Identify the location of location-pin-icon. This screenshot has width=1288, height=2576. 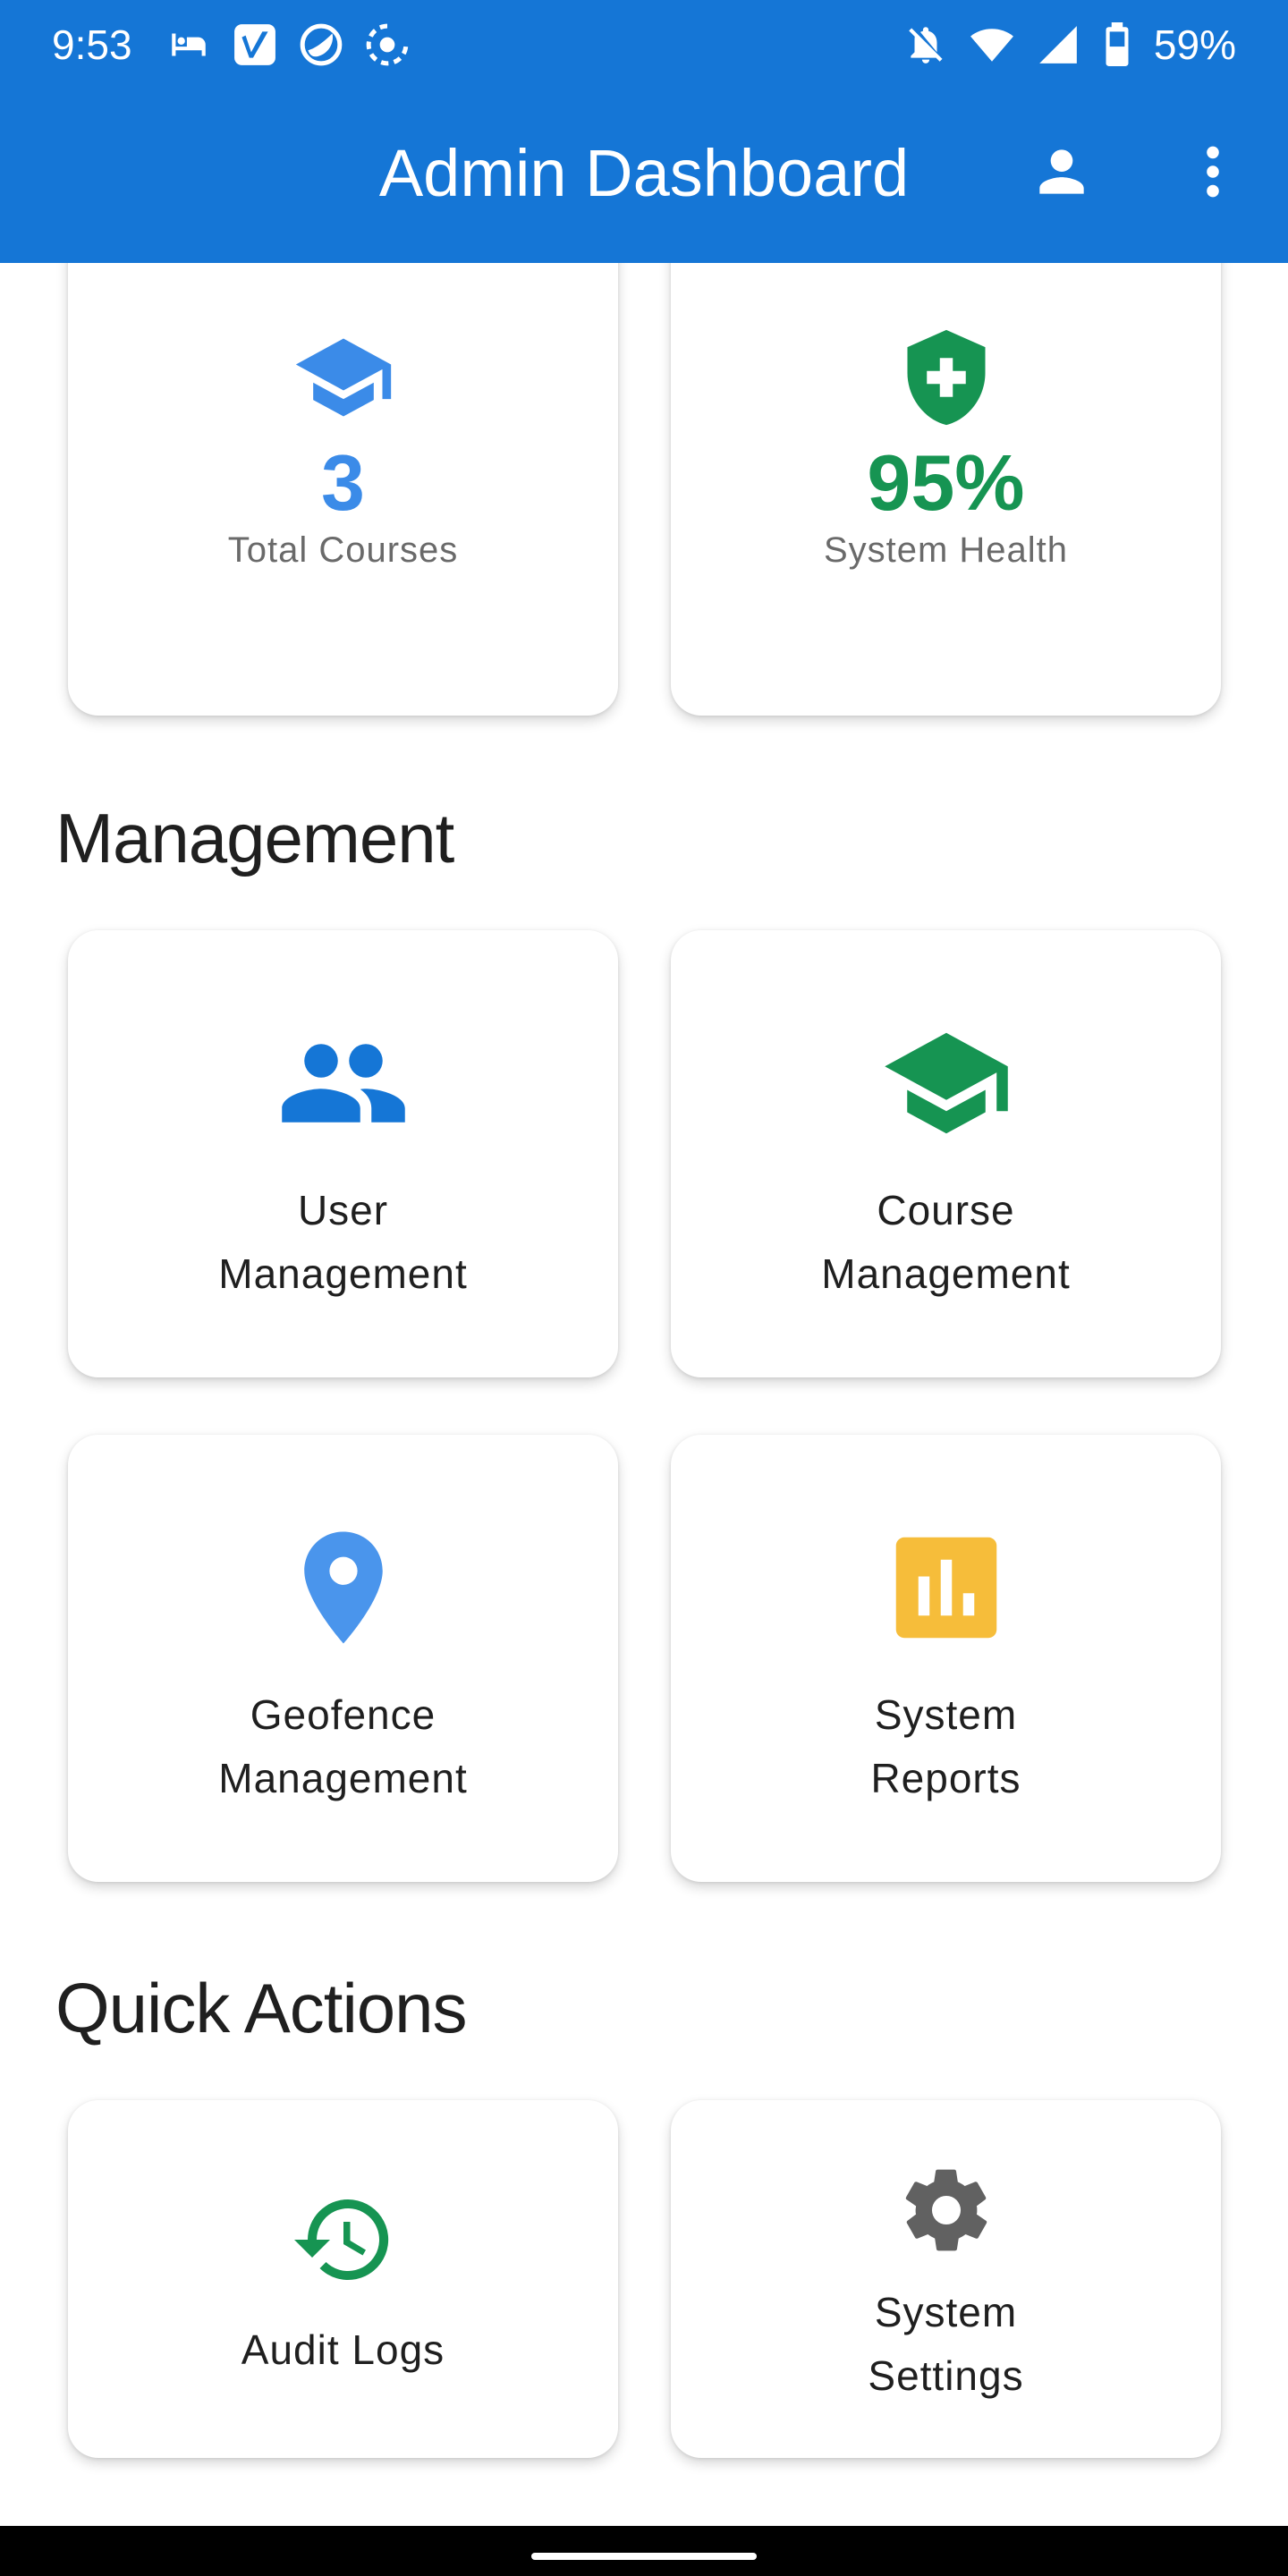
(343, 1587).